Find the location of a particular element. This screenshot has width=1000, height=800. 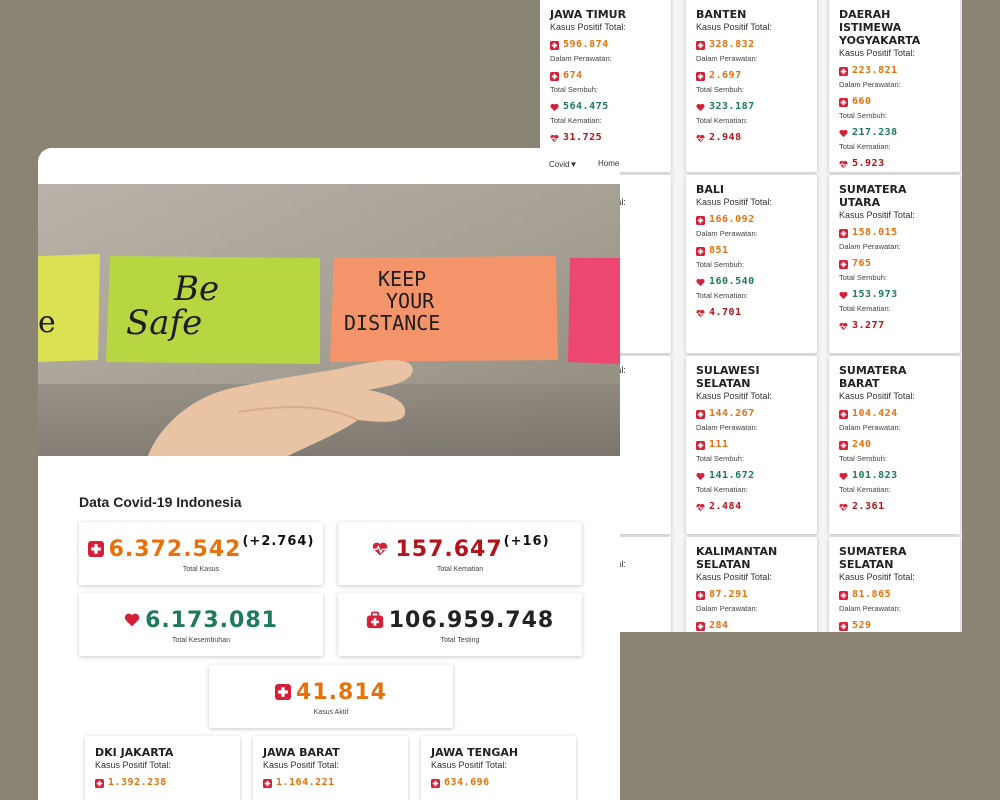

total-kesembuhan-value: 6.173.081 is located at coordinates (211, 620).